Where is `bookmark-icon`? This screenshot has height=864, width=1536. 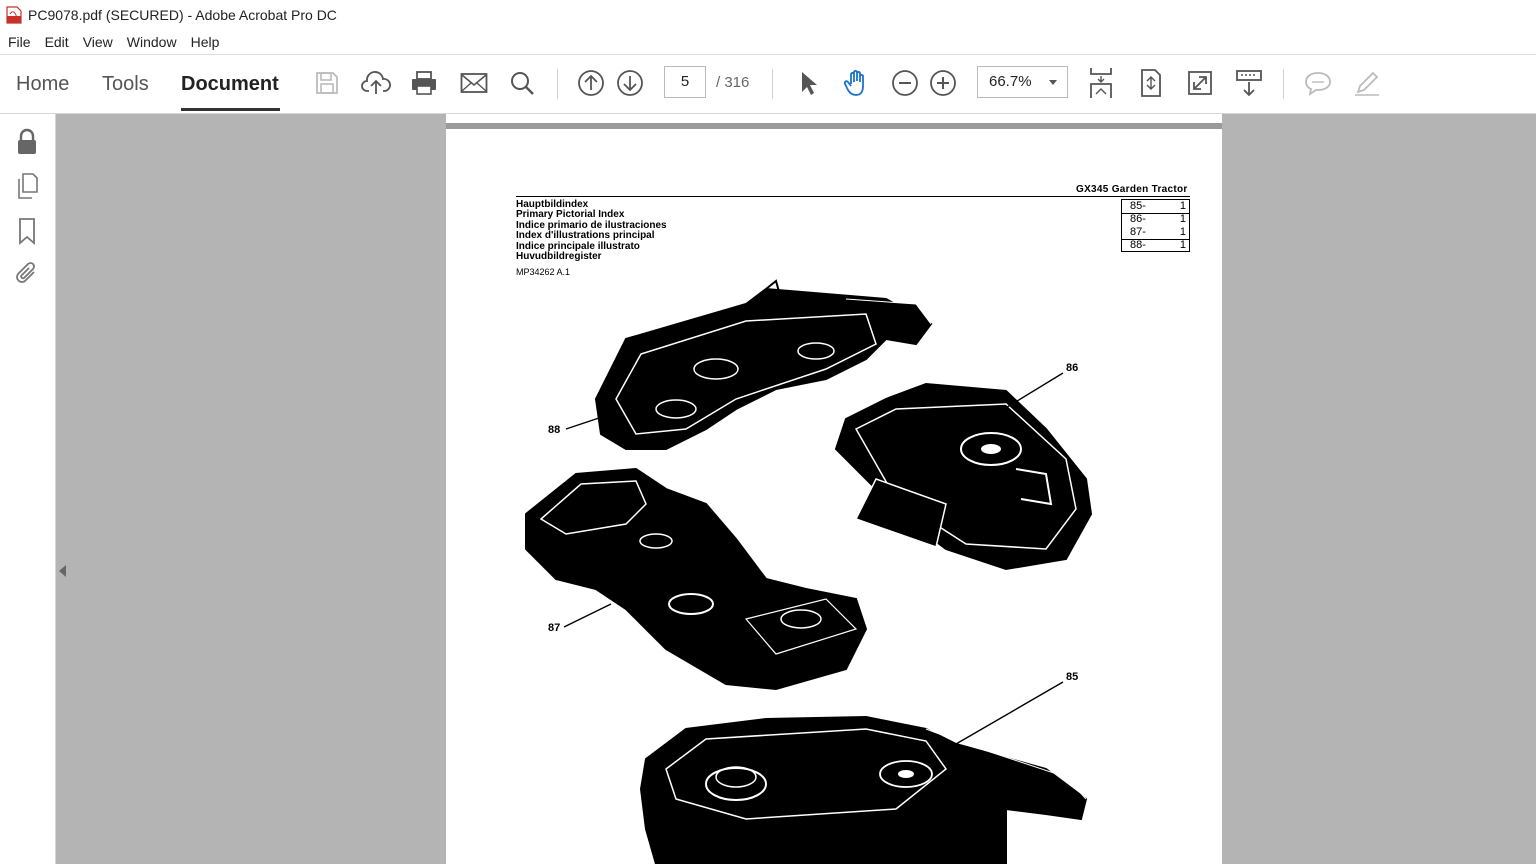 bookmark-icon is located at coordinates (27, 231).